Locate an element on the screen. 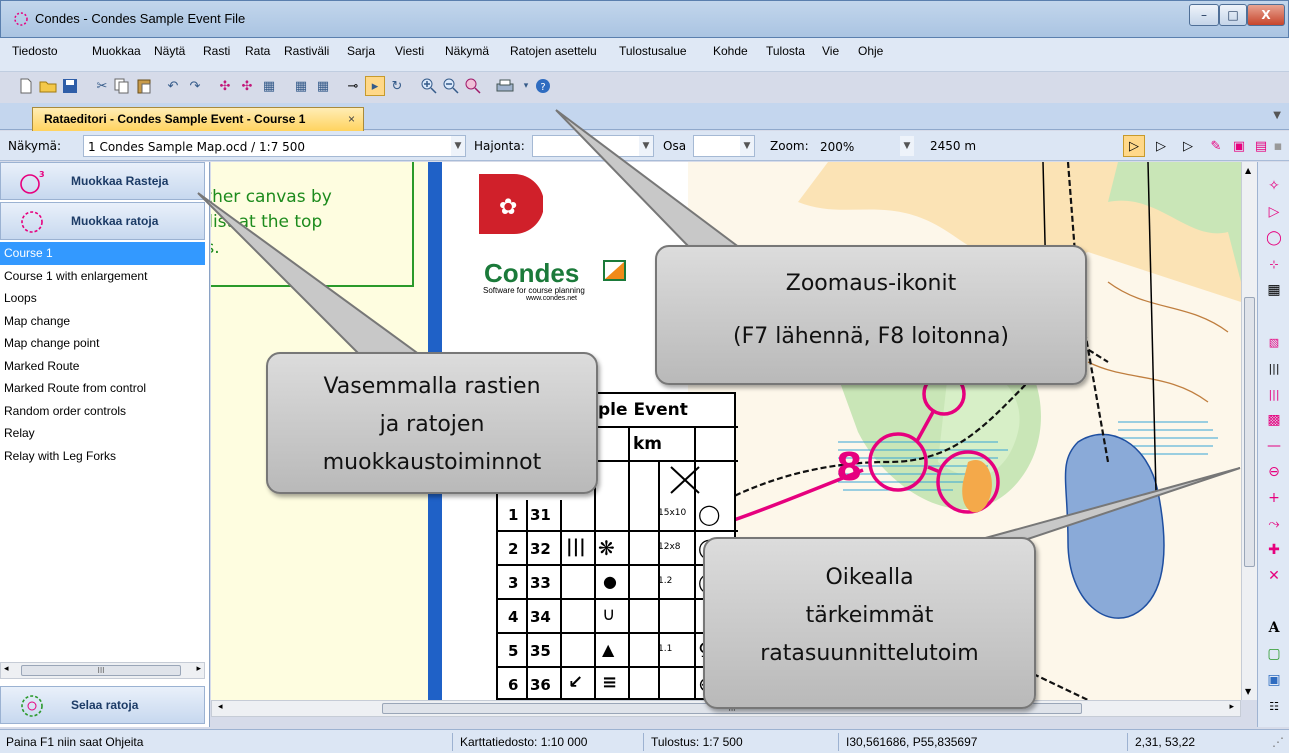  scroll-down-icon: ▼ is located at coordinates (1248, 691).